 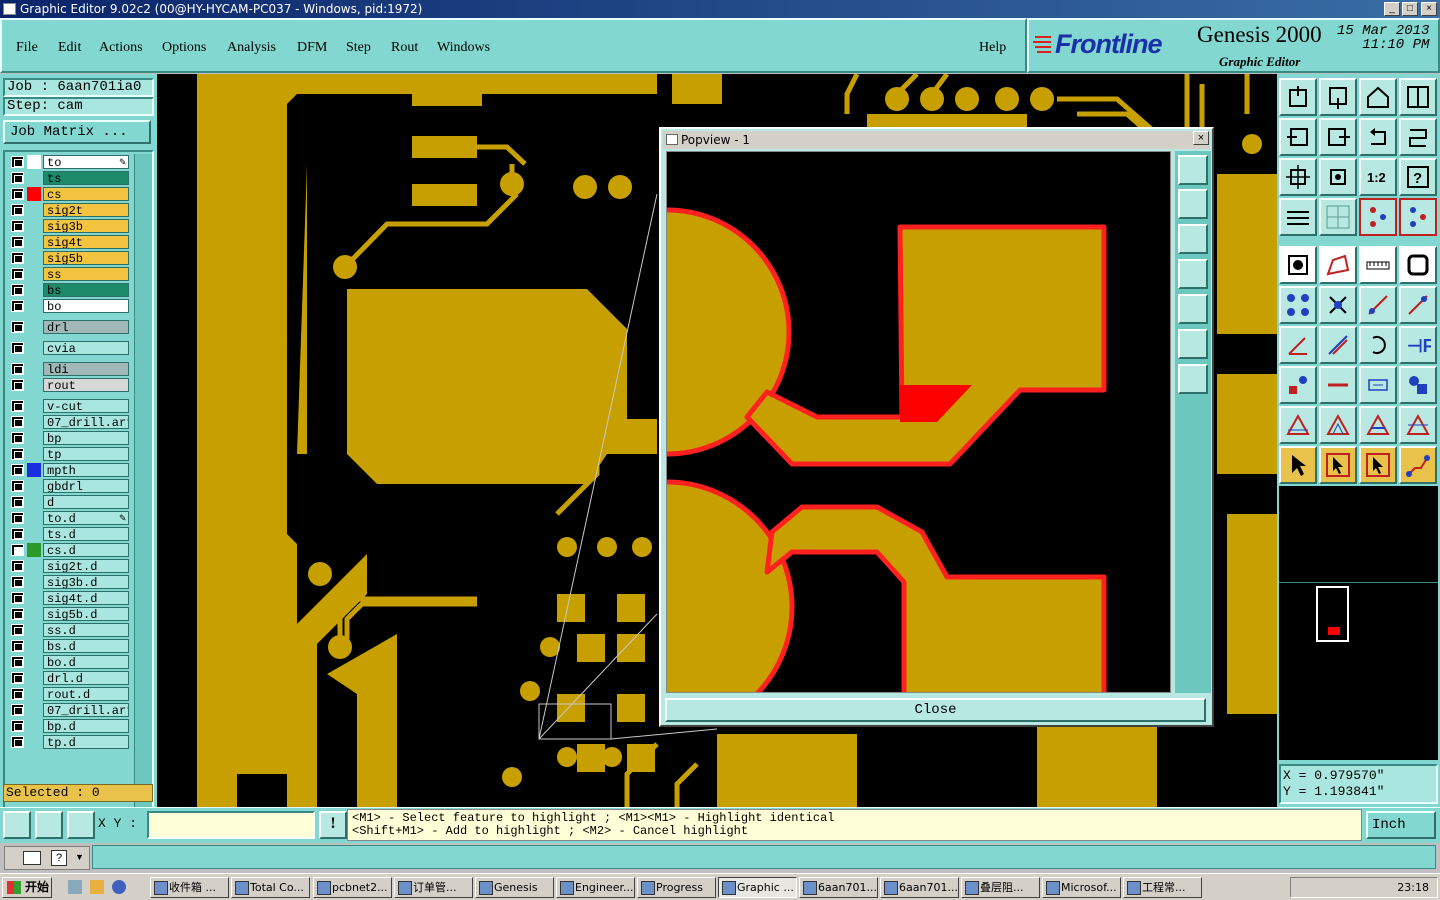 What do you see at coordinates (1298, 425) in the screenshot?
I see `triangle-icon` at bounding box center [1298, 425].